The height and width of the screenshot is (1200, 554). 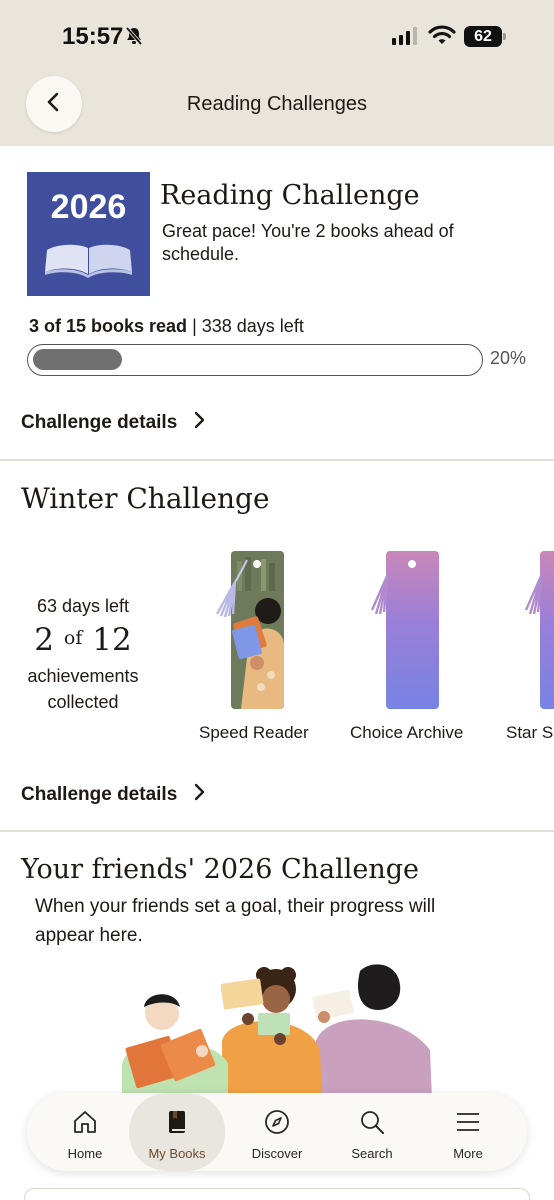 What do you see at coordinates (85, 1124) in the screenshot?
I see `home-icon` at bounding box center [85, 1124].